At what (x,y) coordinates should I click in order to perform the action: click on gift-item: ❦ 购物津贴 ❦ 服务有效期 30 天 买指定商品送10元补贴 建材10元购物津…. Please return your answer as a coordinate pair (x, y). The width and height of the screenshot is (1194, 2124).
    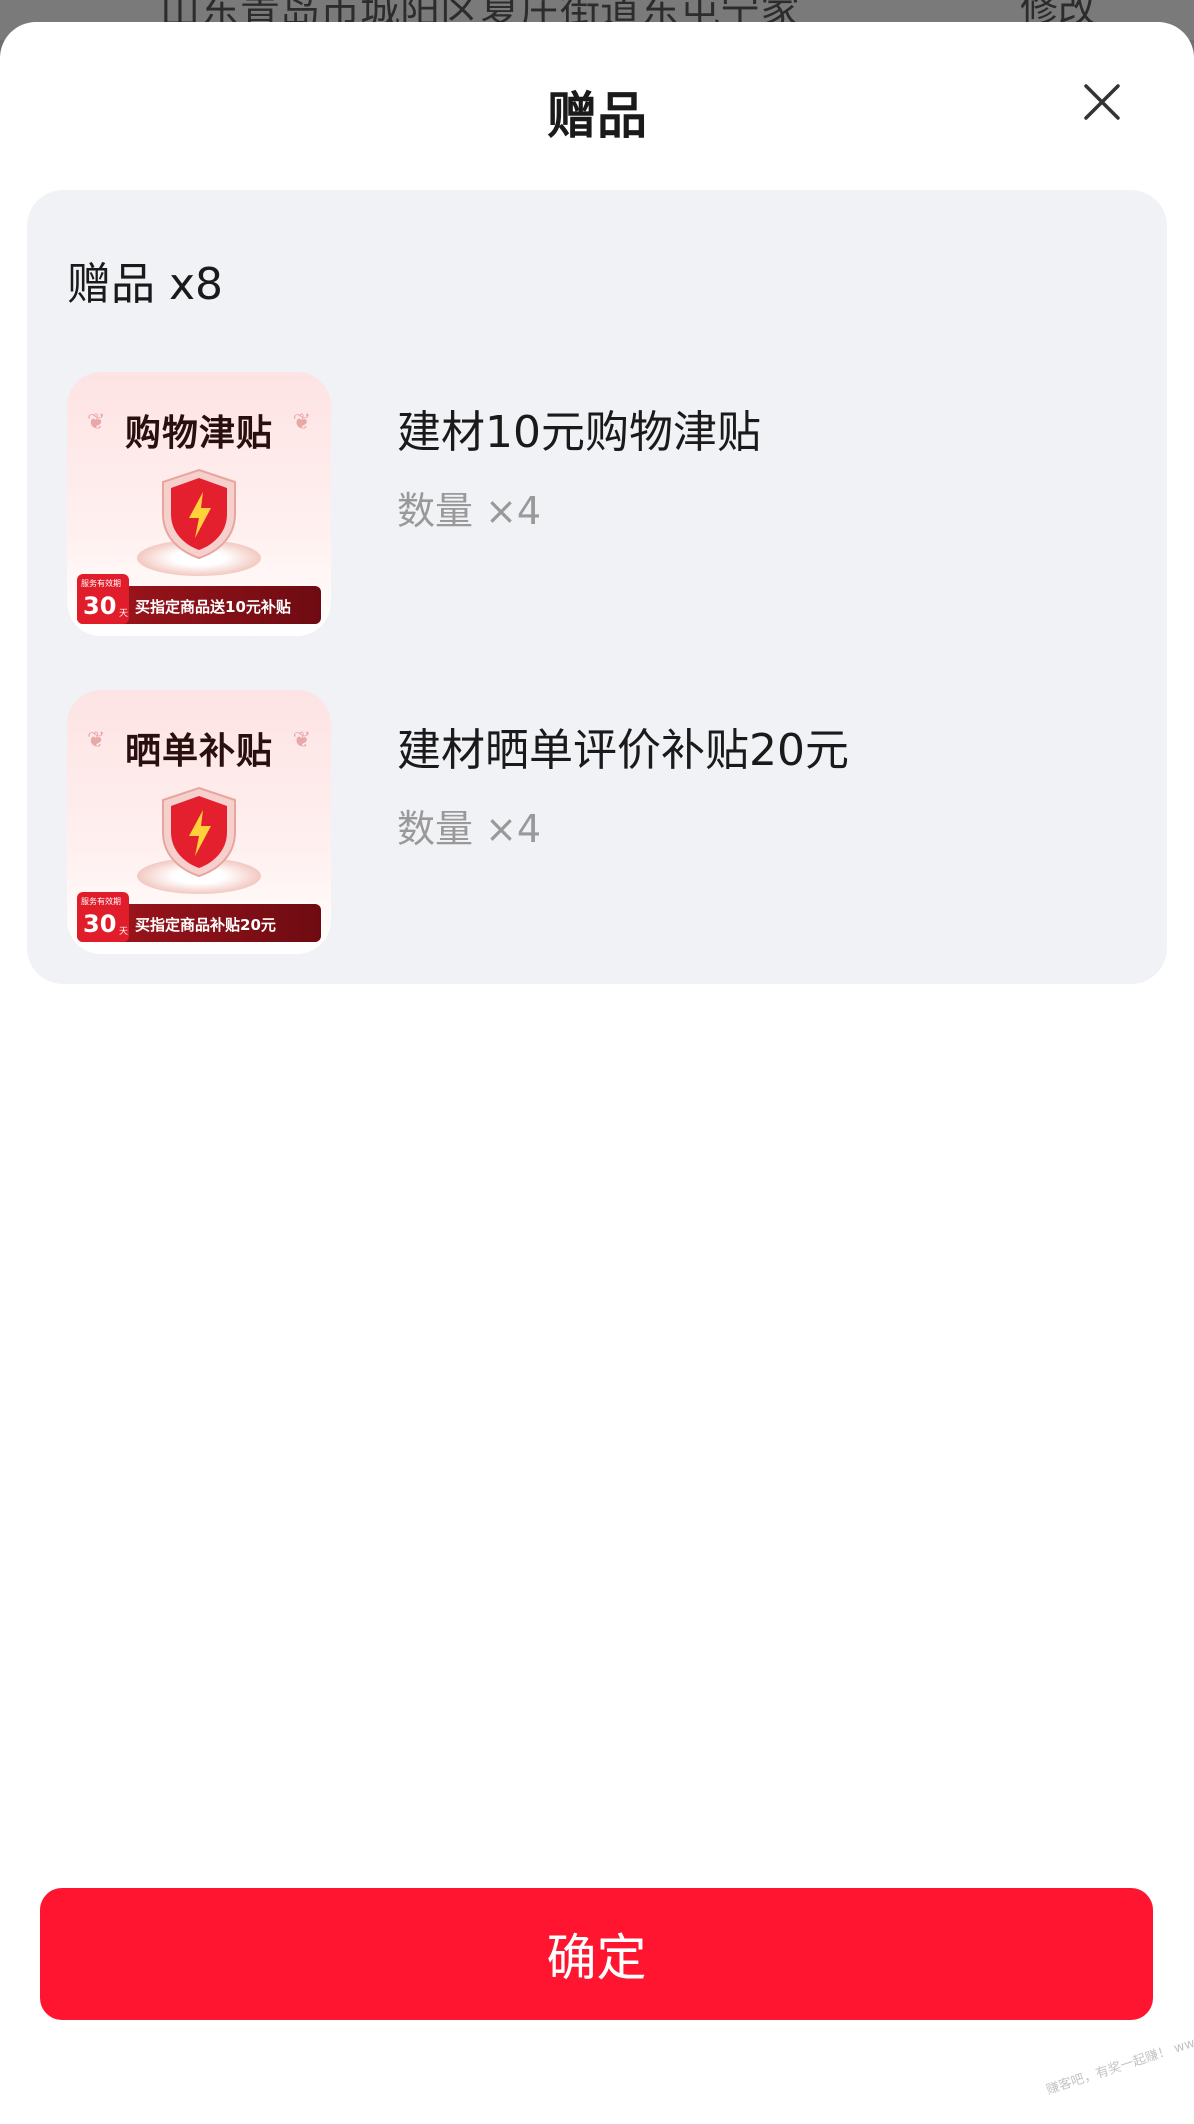
    Looking at the image, I should click on (597, 504).